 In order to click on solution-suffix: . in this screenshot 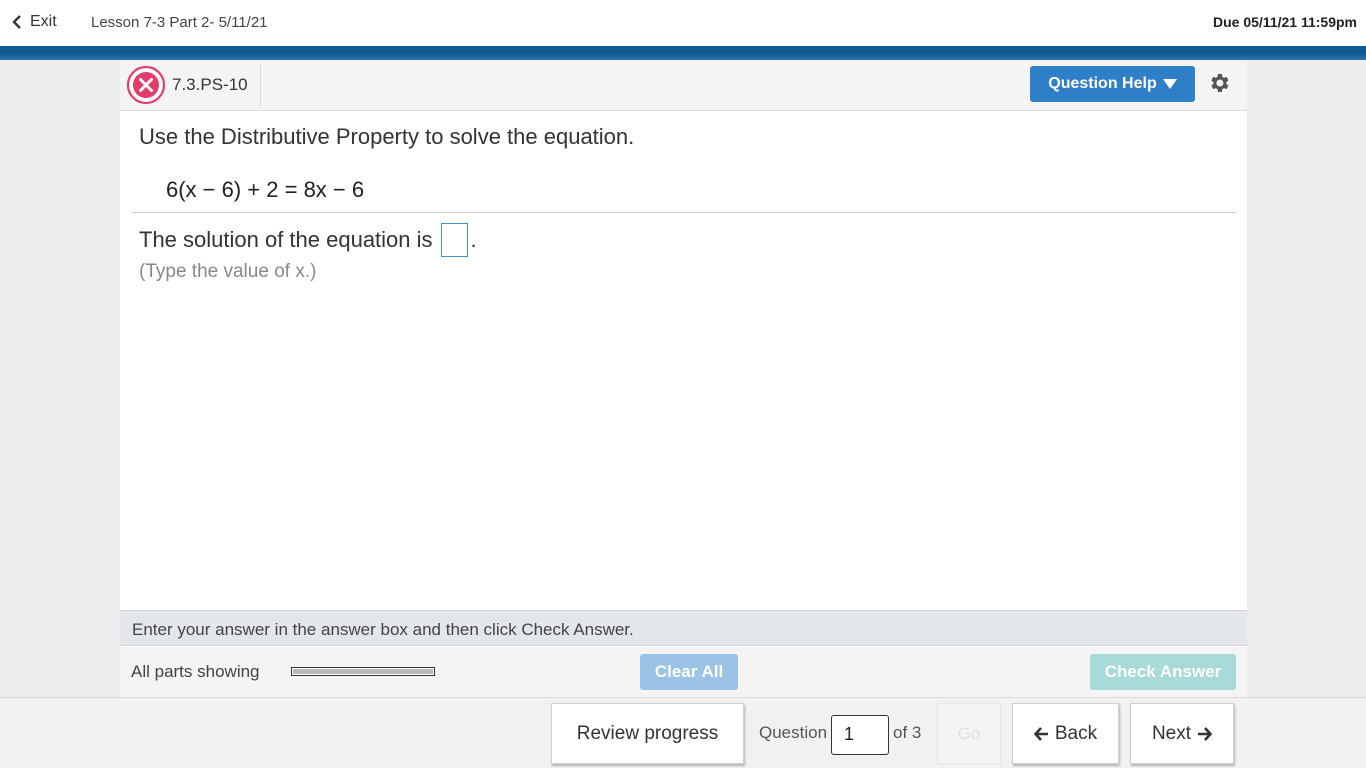, I will do `click(473, 239)`.